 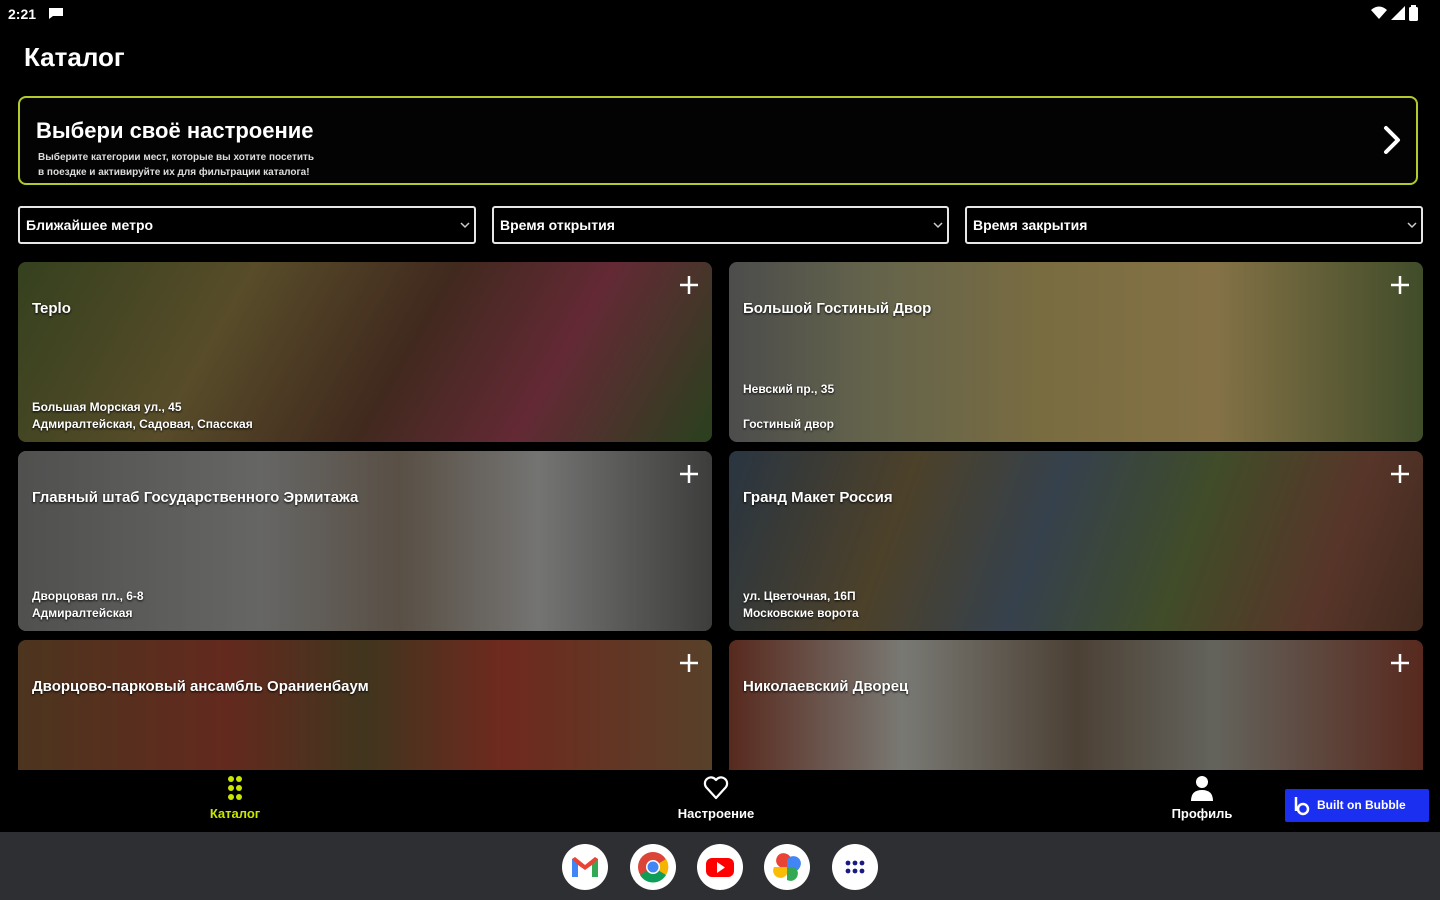 I want to click on gmail-icon, so click(x=585, y=867).